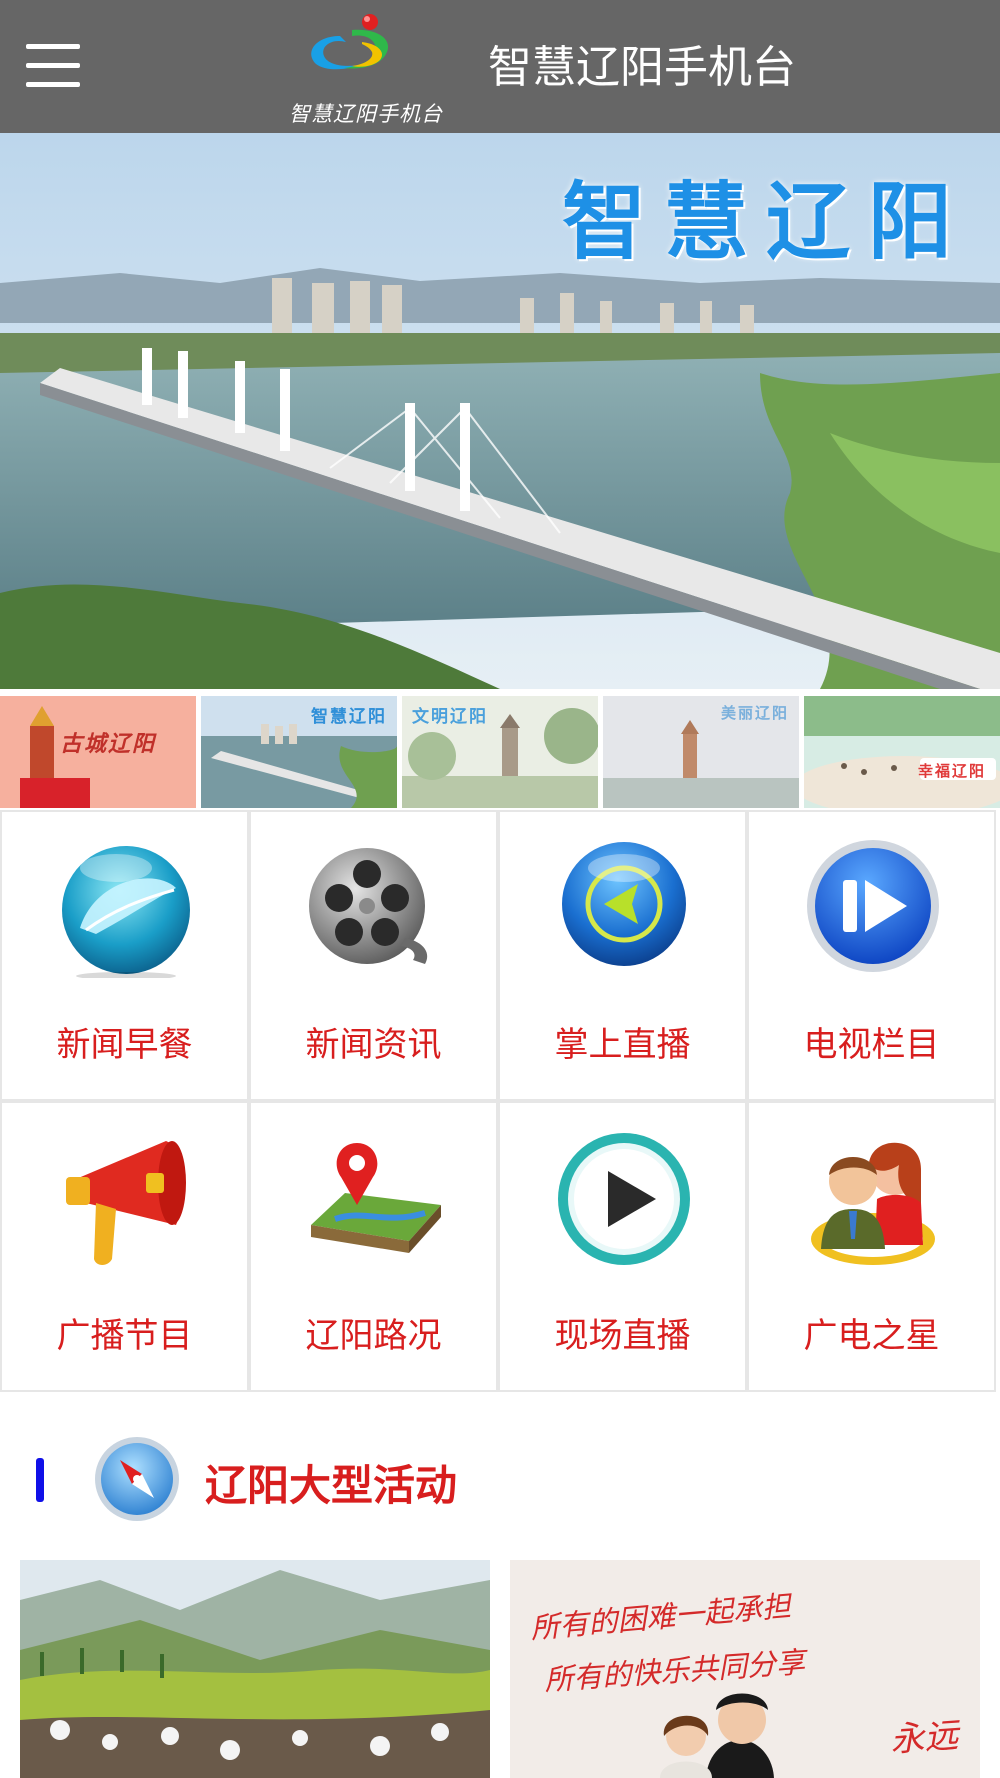 This screenshot has width=1000, height=1778. I want to click on thumbnail-label: 文明辽阳, so click(450, 717).